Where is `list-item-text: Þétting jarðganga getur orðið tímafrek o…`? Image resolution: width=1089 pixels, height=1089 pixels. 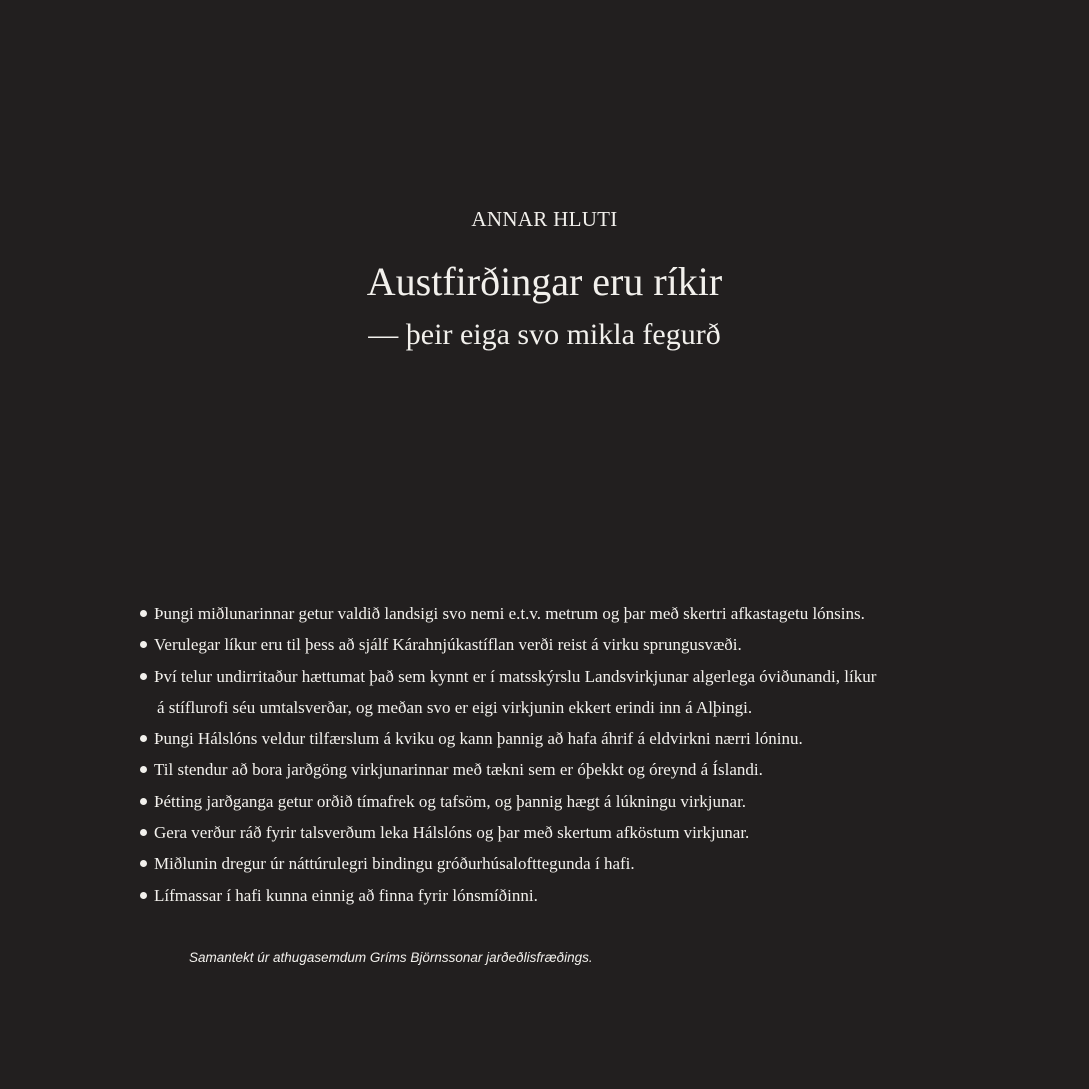
list-item-text: Þétting jarðganga getur orðið tímafrek o… is located at coordinates (450, 801).